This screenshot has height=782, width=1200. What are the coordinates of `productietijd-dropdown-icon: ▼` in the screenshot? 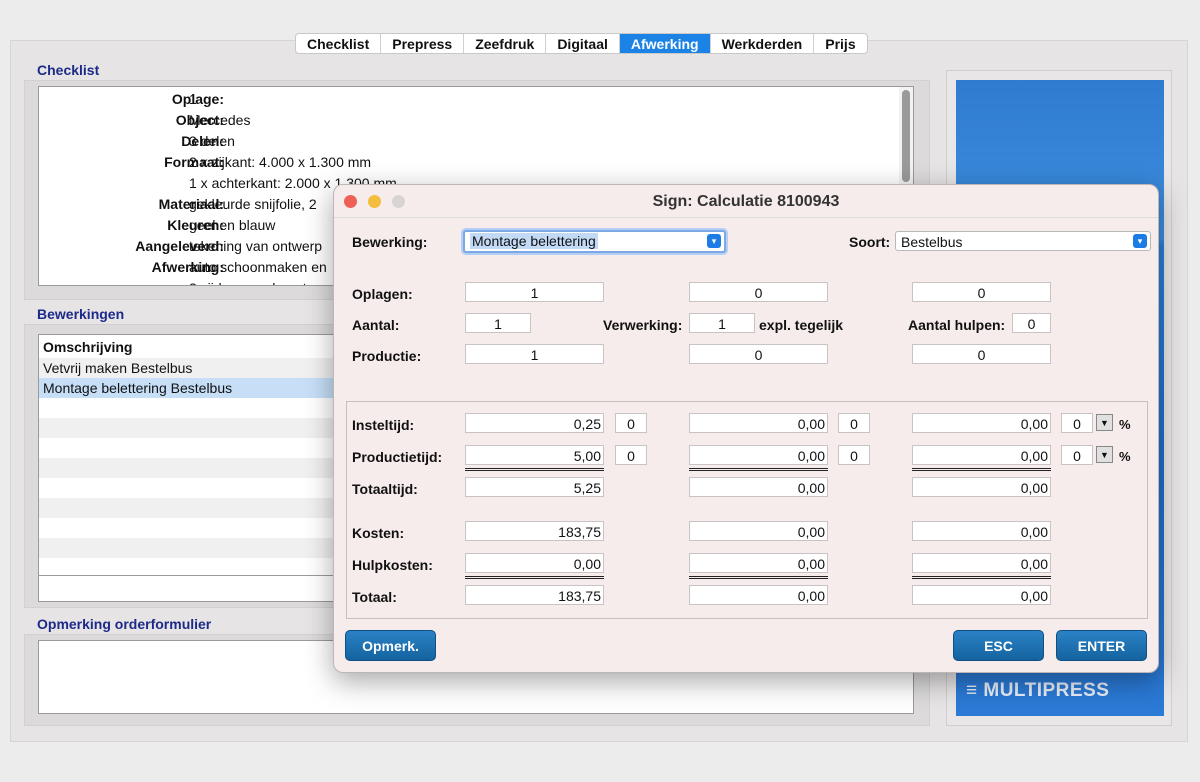 It's located at (1104, 454).